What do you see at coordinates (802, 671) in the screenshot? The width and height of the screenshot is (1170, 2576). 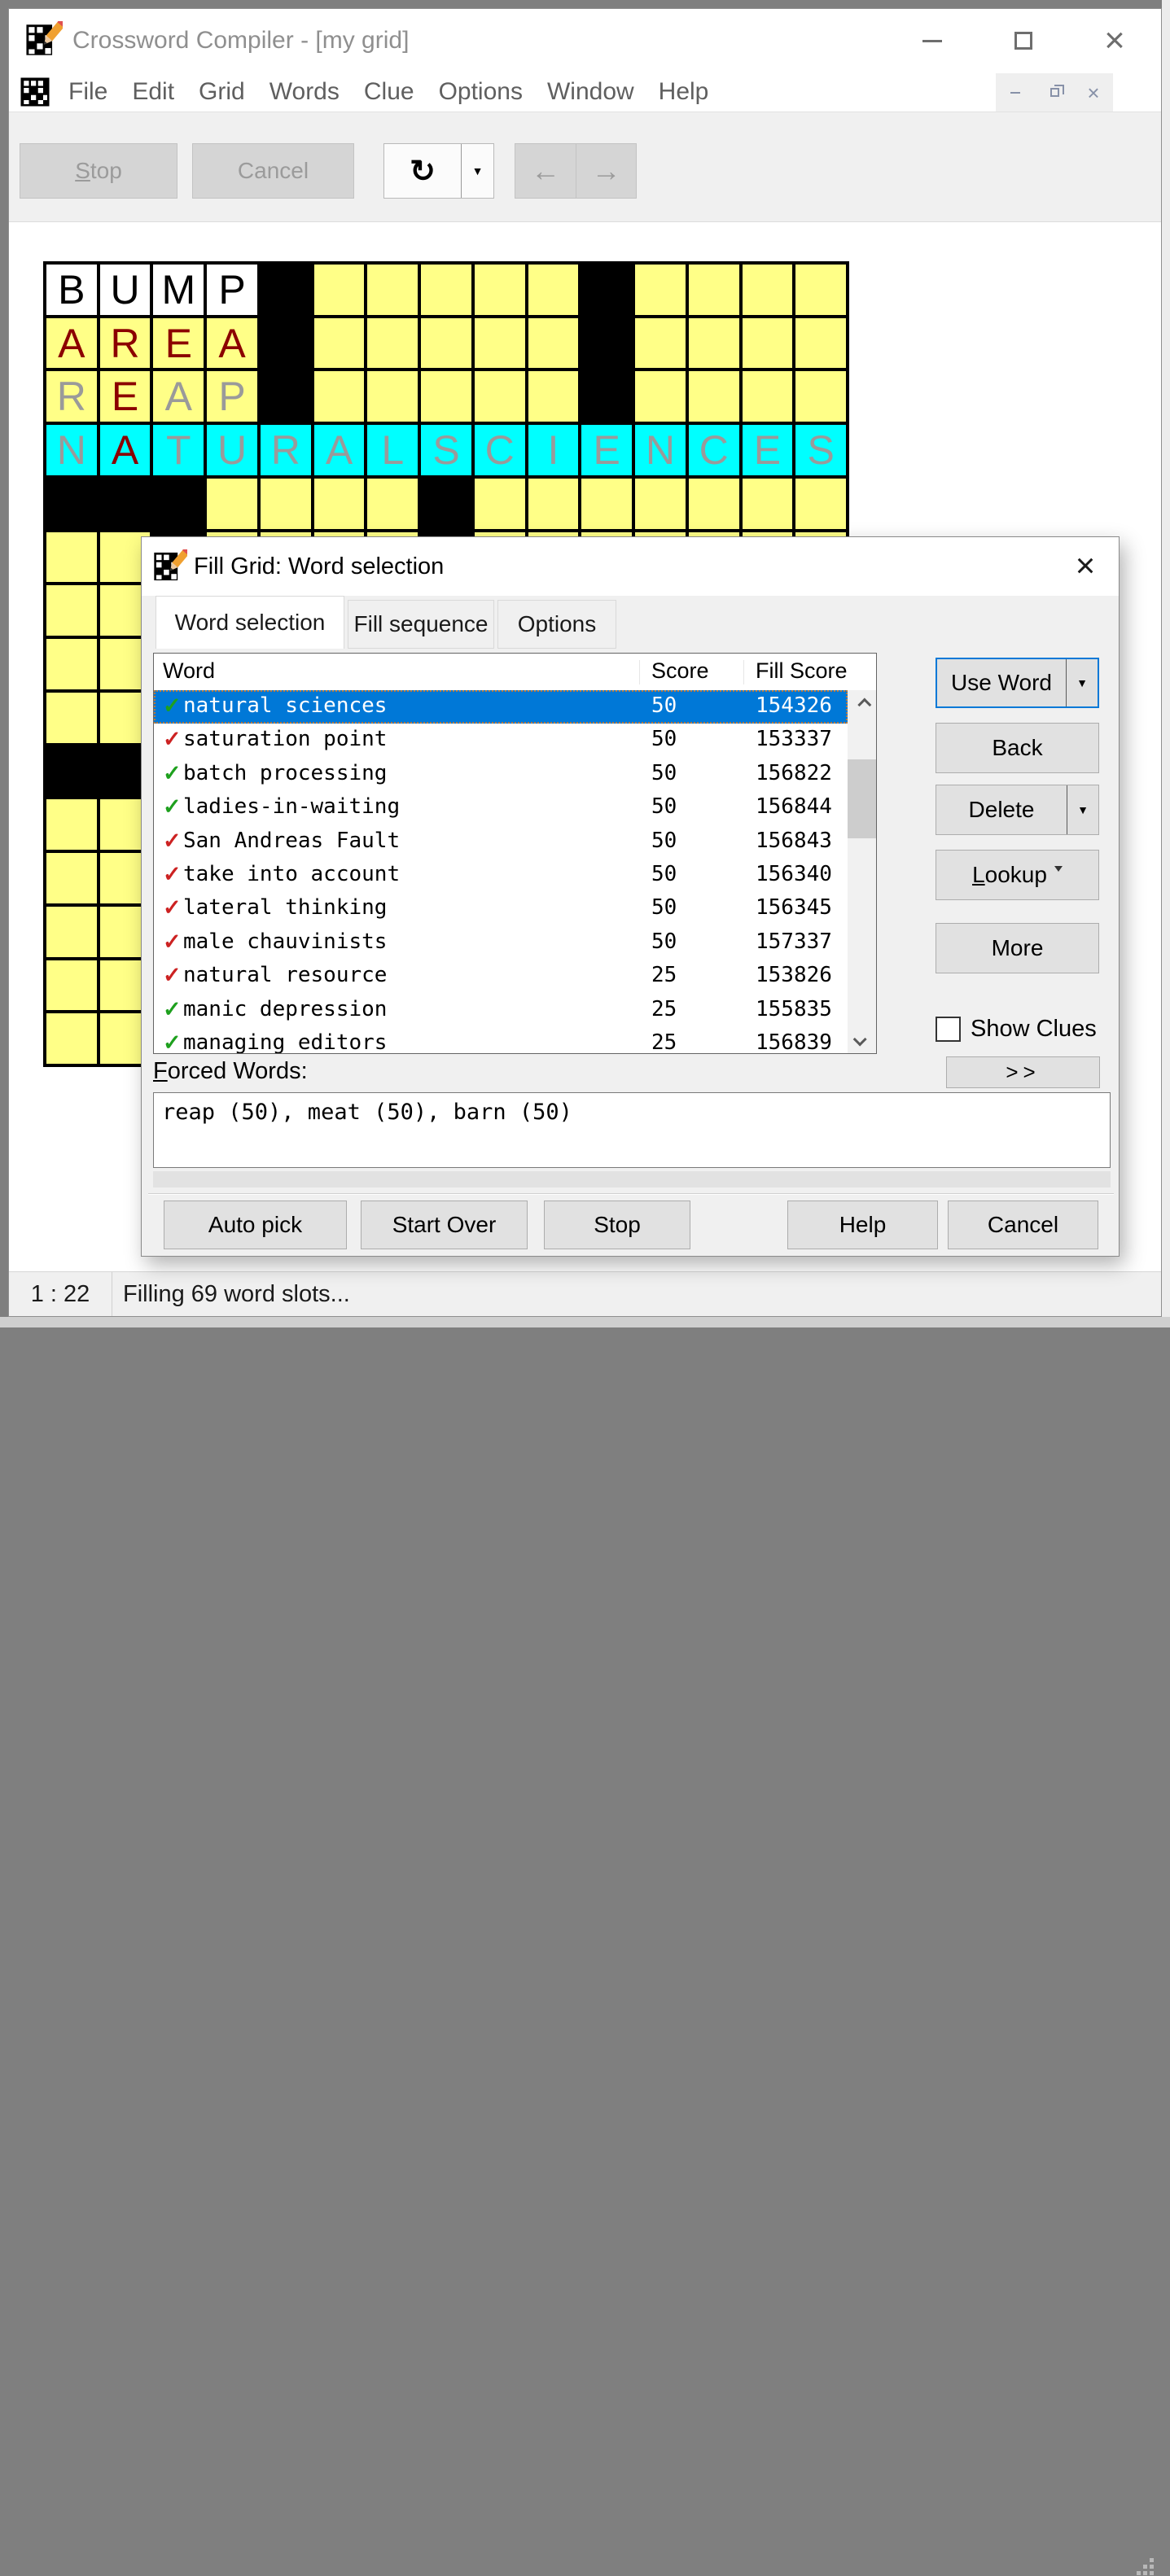 I see `column-header-fill-score: Fill Score` at bounding box center [802, 671].